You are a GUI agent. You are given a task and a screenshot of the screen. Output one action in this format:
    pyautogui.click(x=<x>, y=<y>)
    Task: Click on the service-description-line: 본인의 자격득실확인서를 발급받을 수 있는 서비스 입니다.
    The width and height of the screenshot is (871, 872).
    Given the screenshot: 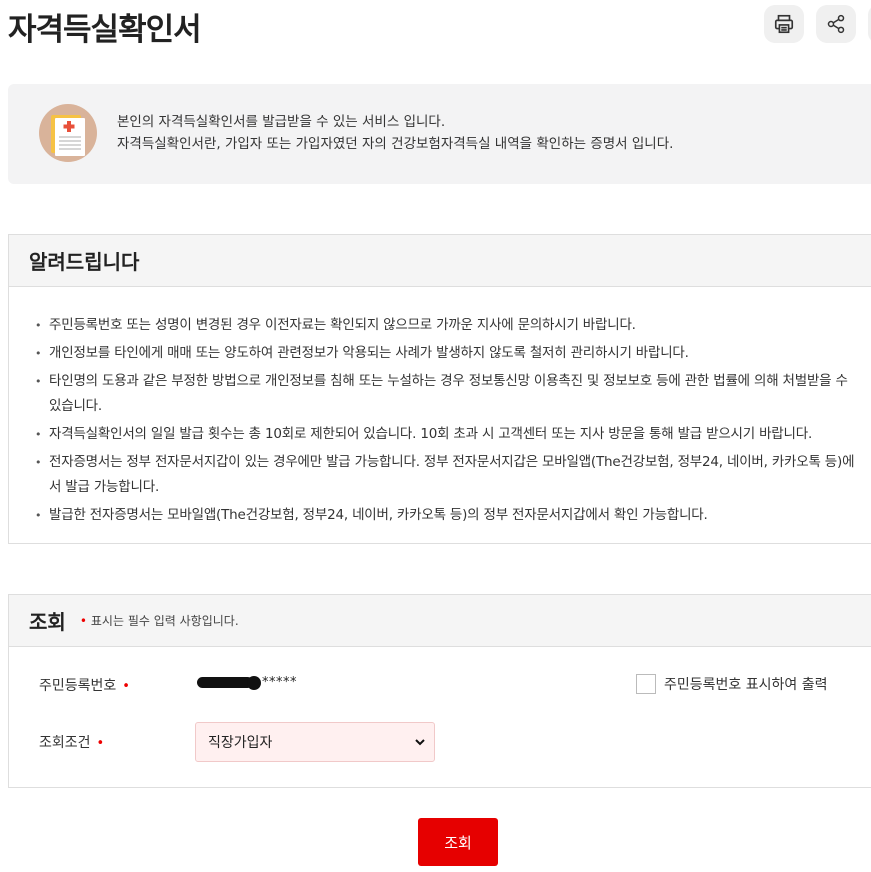 What is the action you would take?
    pyautogui.click(x=281, y=122)
    